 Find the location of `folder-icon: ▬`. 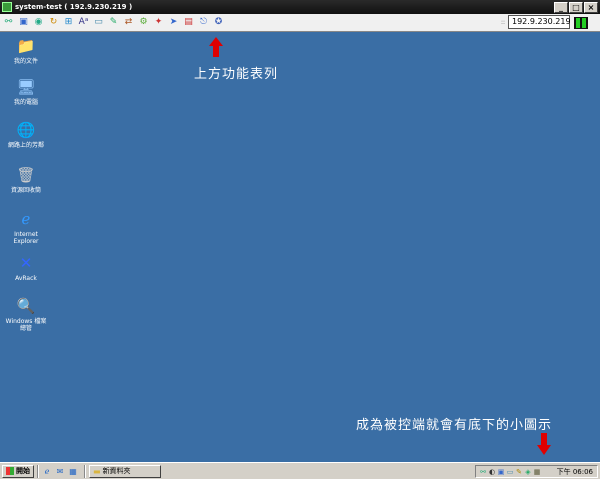

folder-icon: ▬ is located at coordinates (97, 471).